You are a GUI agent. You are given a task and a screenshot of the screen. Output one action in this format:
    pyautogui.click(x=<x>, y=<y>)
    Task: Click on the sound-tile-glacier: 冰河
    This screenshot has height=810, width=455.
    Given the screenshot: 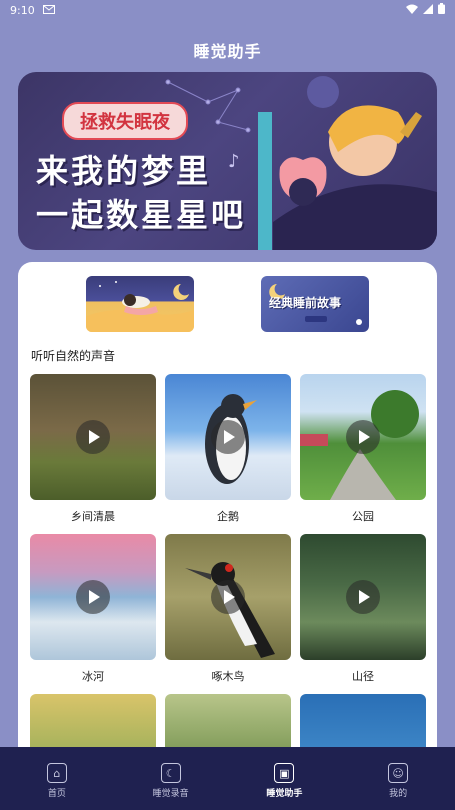 What is the action you would take?
    pyautogui.click(x=93, y=609)
    